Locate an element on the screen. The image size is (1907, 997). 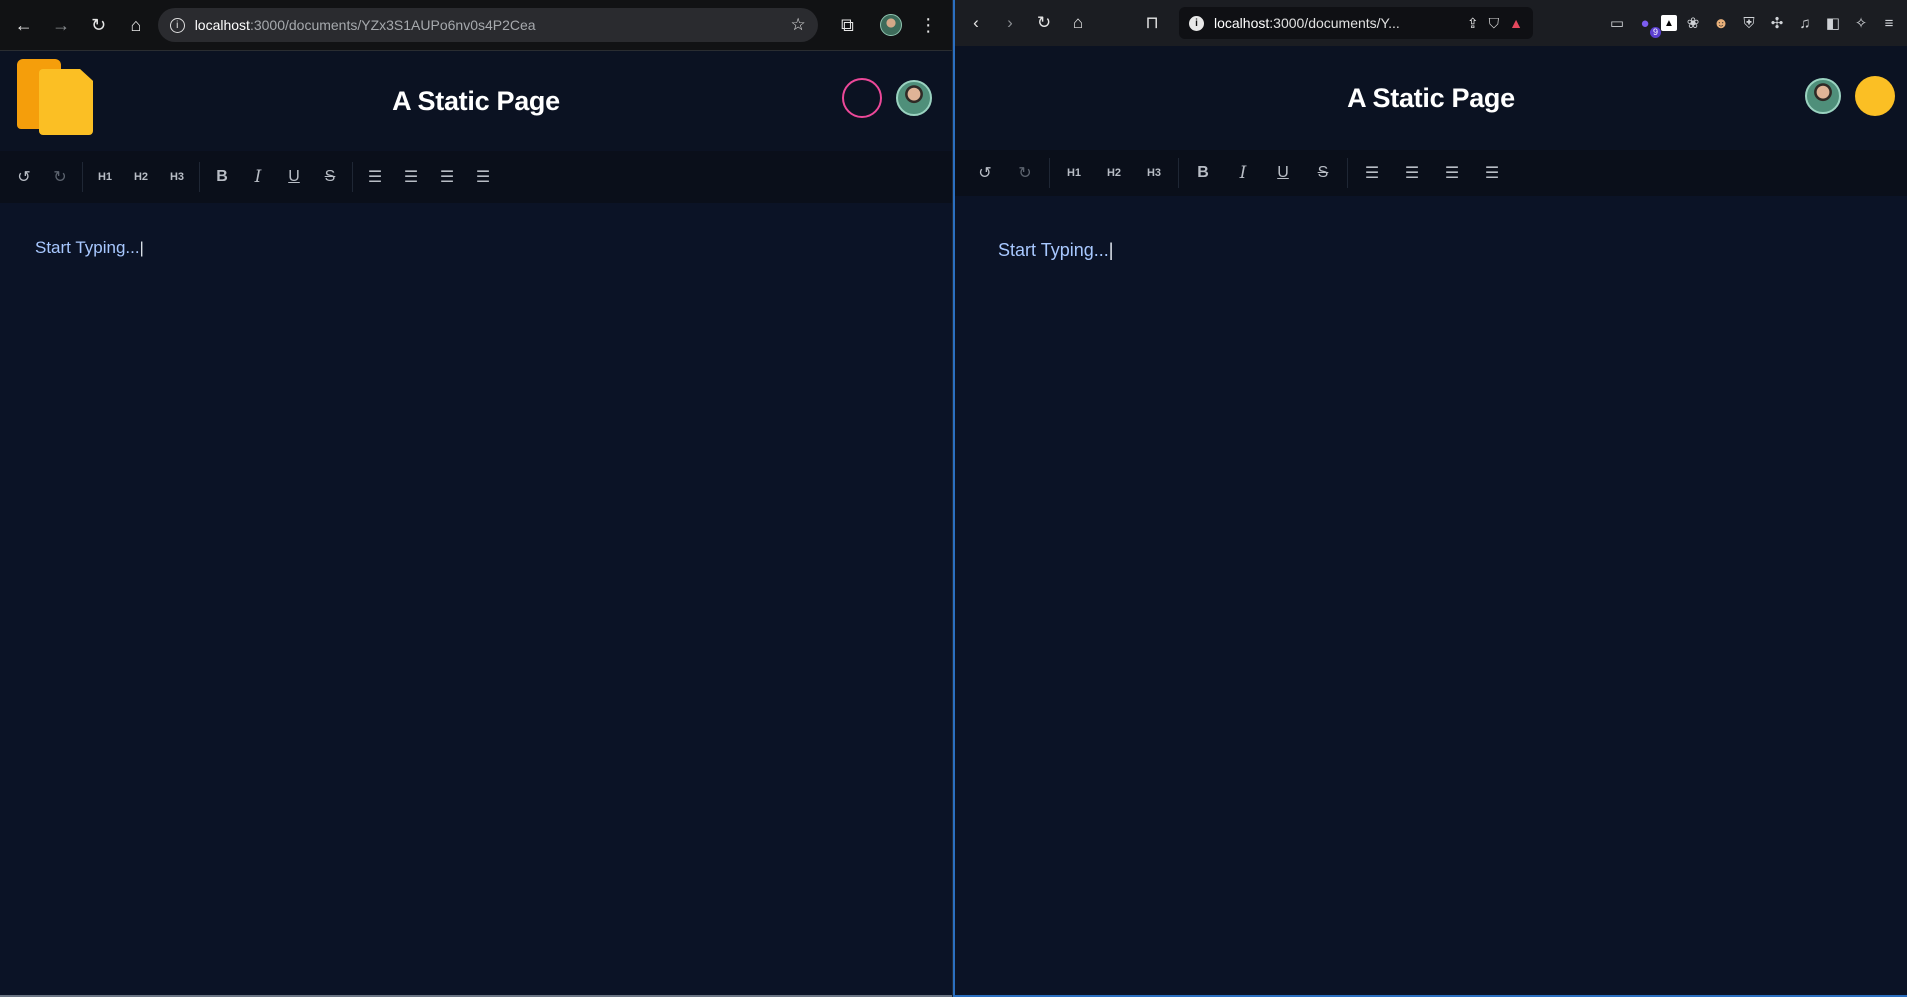
collaborator-dot-icon is located at coordinates (1875, 96).